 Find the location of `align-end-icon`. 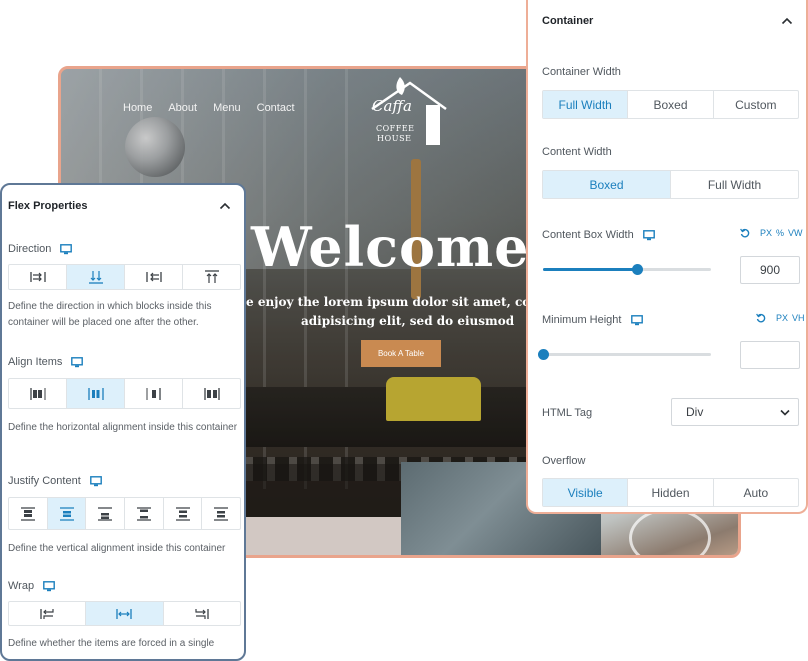

align-end-icon is located at coordinates (154, 393).